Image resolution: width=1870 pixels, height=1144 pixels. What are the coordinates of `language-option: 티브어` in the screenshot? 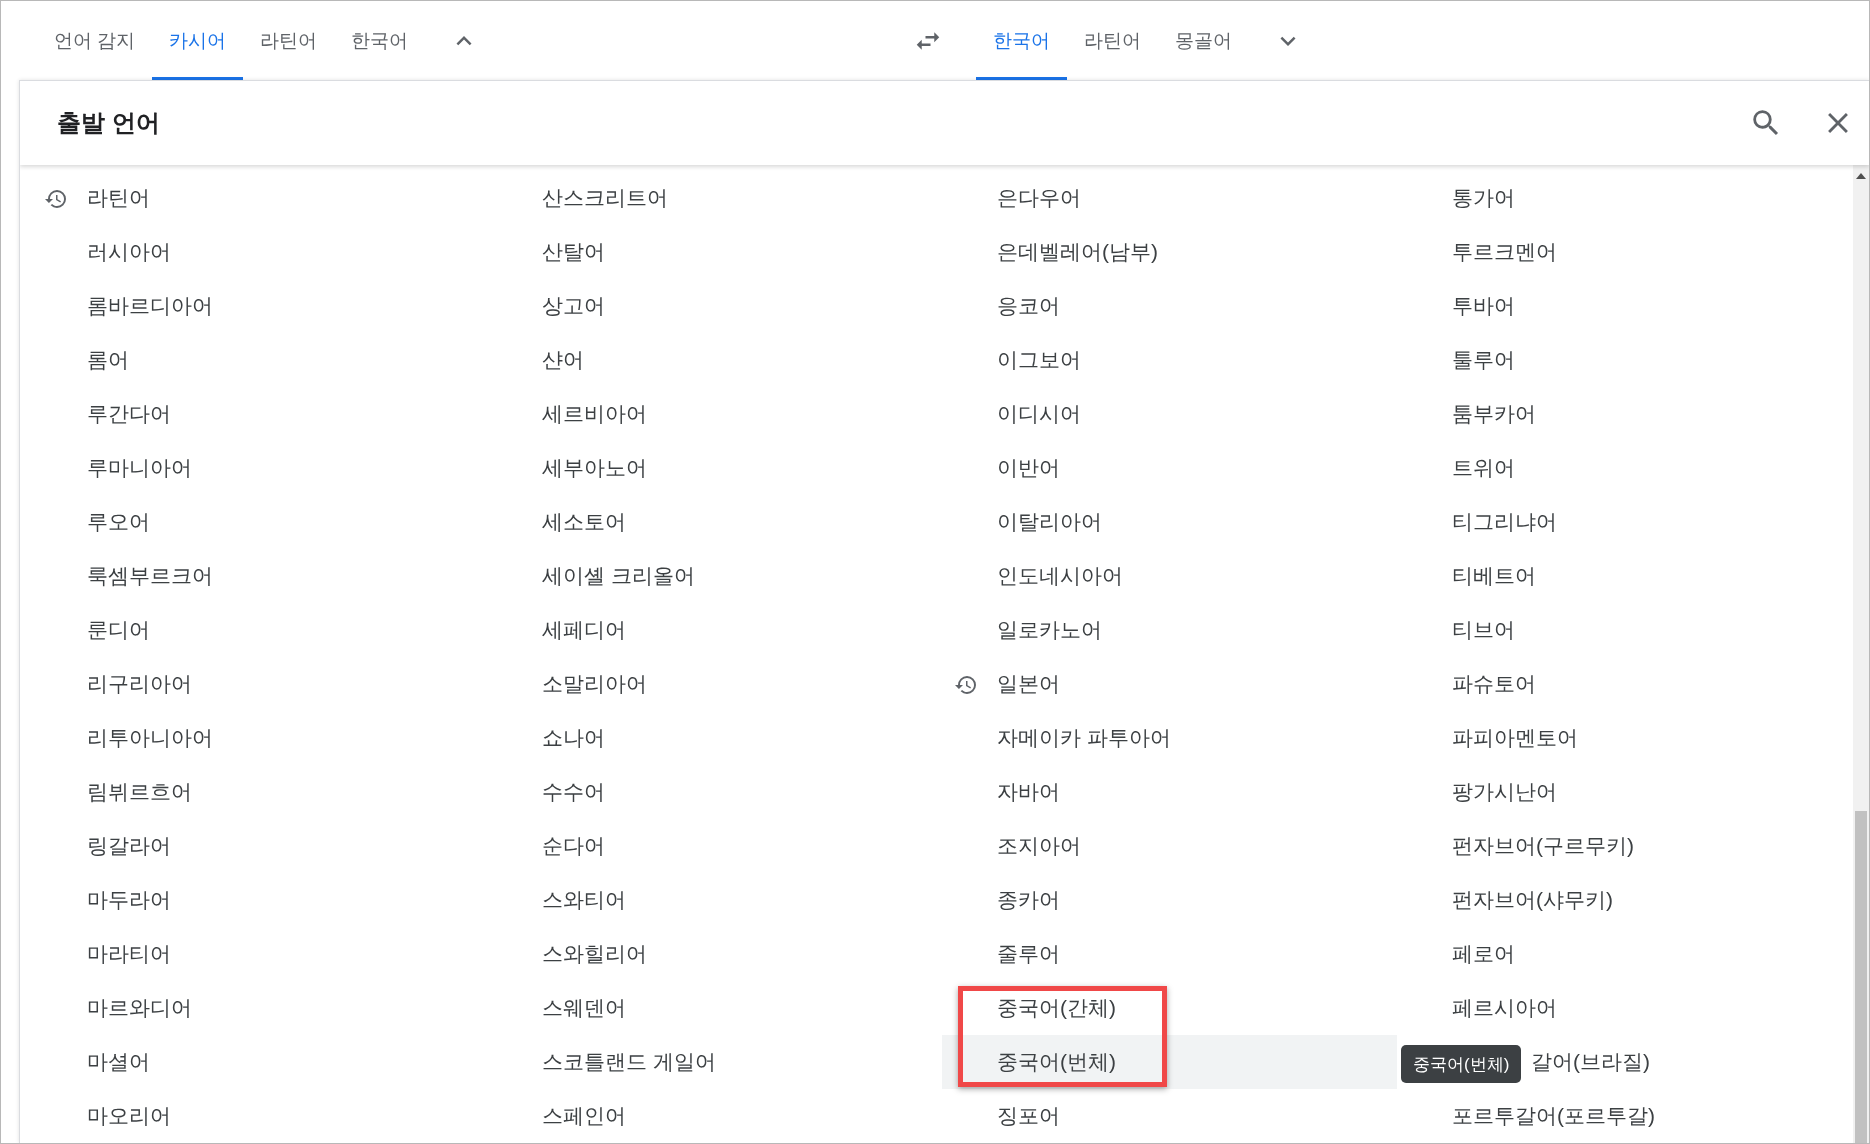 It's located at (1624, 630).